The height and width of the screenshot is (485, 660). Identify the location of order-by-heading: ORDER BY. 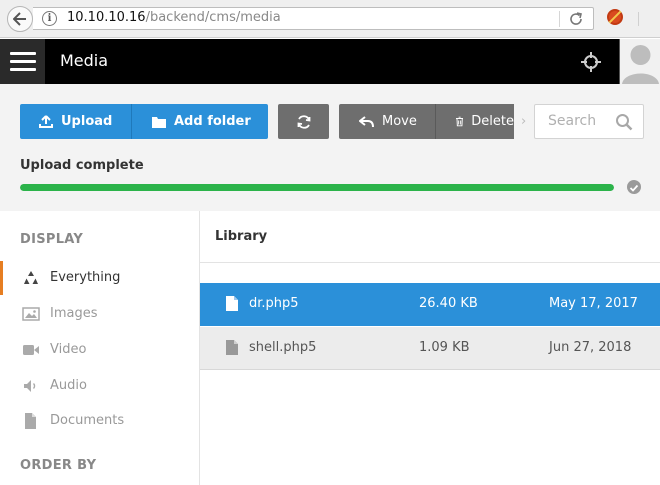
(58, 465).